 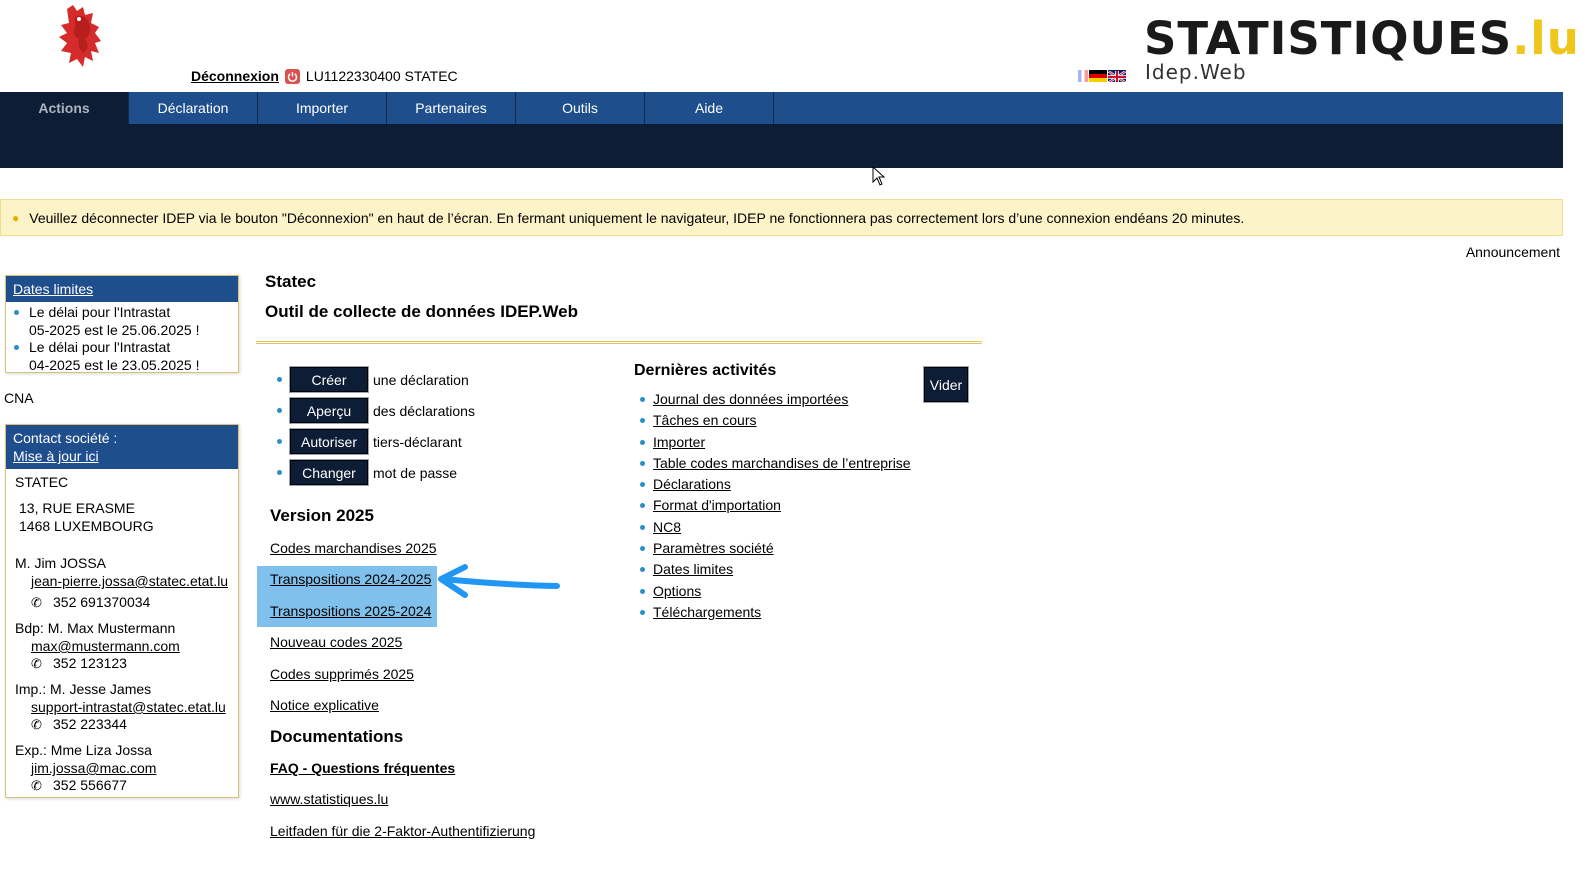 What do you see at coordinates (782, 463) in the screenshot?
I see `recent-link-table-codes: Table codes marchandises de l’entreprise` at bounding box center [782, 463].